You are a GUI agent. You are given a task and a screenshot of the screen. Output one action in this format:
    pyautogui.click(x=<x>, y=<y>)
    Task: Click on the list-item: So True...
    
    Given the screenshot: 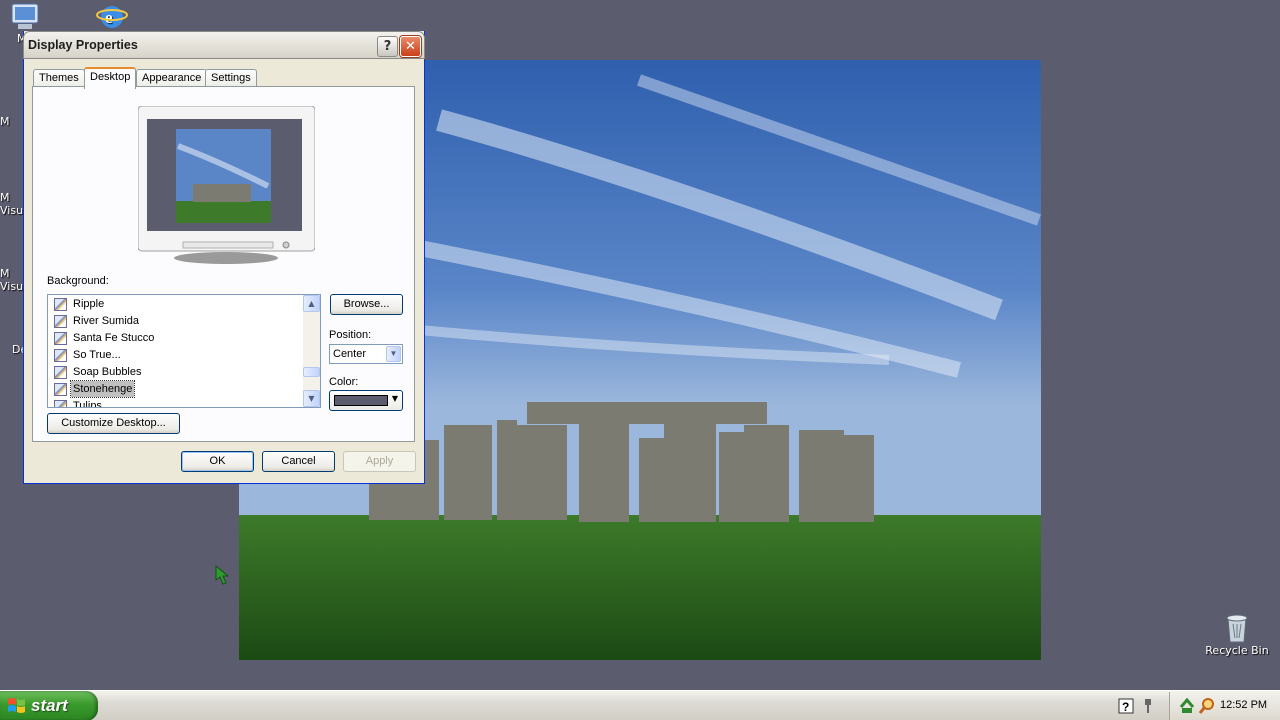 What is the action you would take?
    pyautogui.click(x=88, y=355)
    